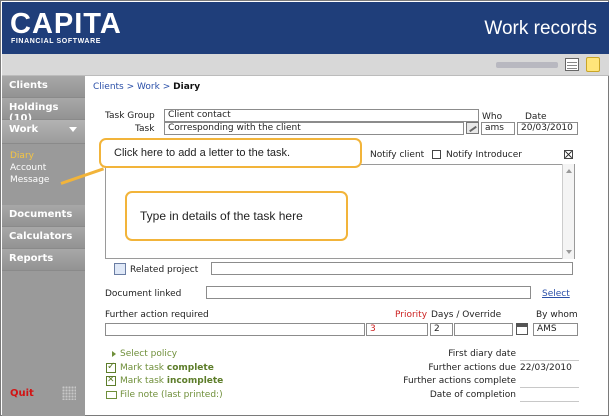 The image size is (609, 416). I want to click on who-field: ams, so click(498, 128).